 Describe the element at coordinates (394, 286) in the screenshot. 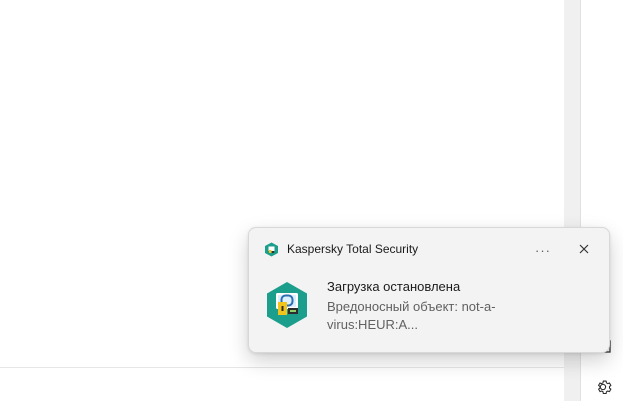

I see `notification-title: Загрузка остановлена` at that location.